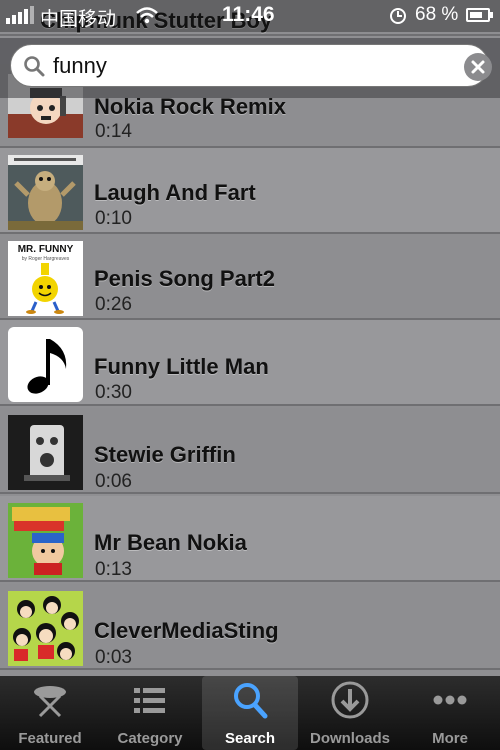 This screenshot has width=500, height=750. I want to click on carrier-name: 中国移动, so click(78, 19).